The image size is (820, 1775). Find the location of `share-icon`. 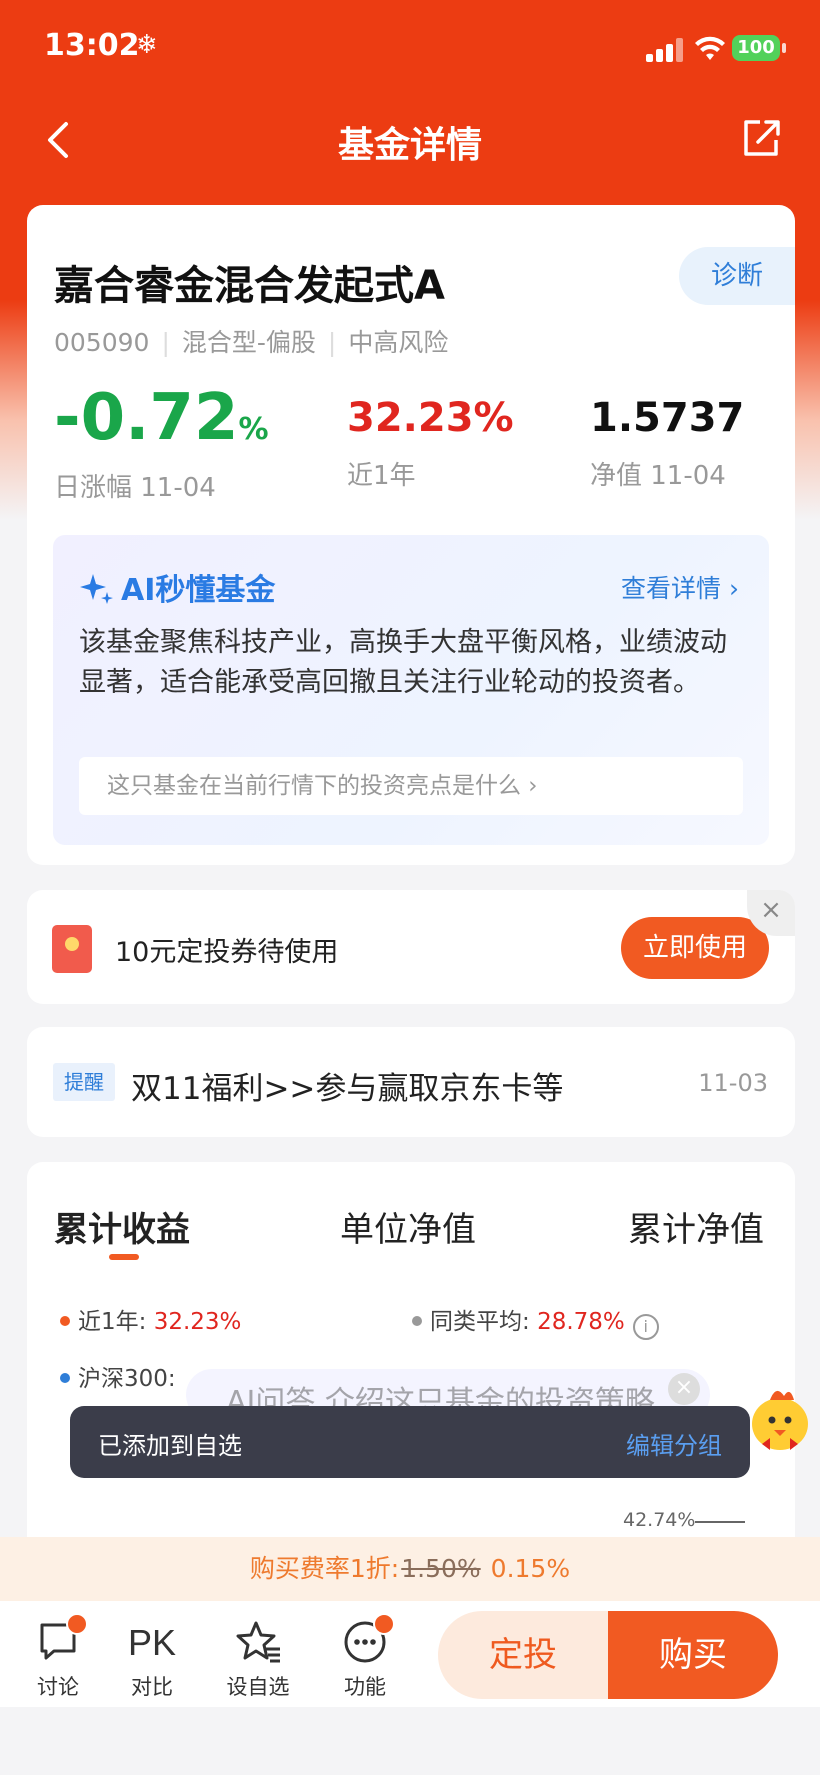

share-icon is located at coordinates (761, 138).